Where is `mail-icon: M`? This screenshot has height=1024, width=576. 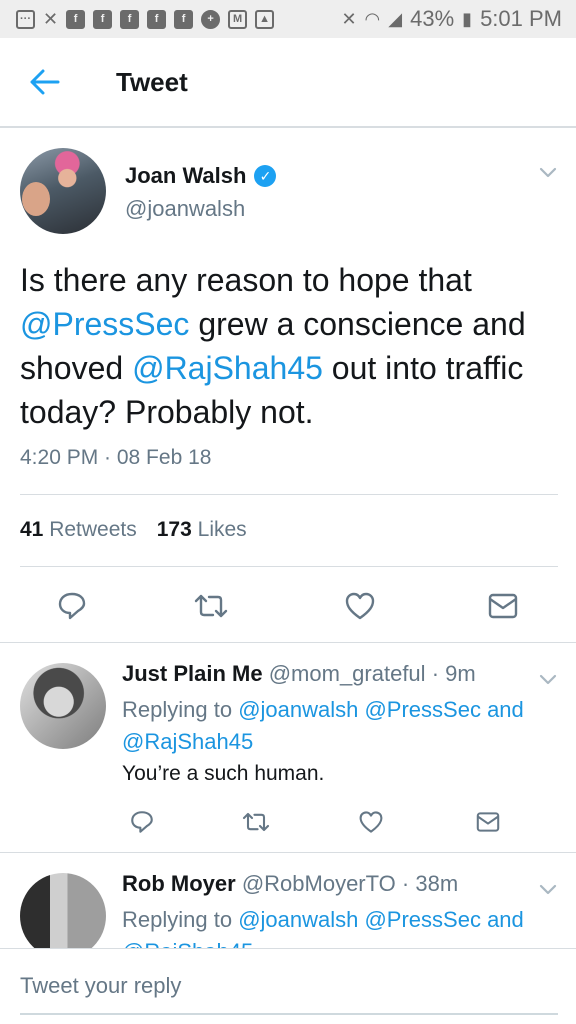 mail-icon: M is located at coordinates (238, 19).